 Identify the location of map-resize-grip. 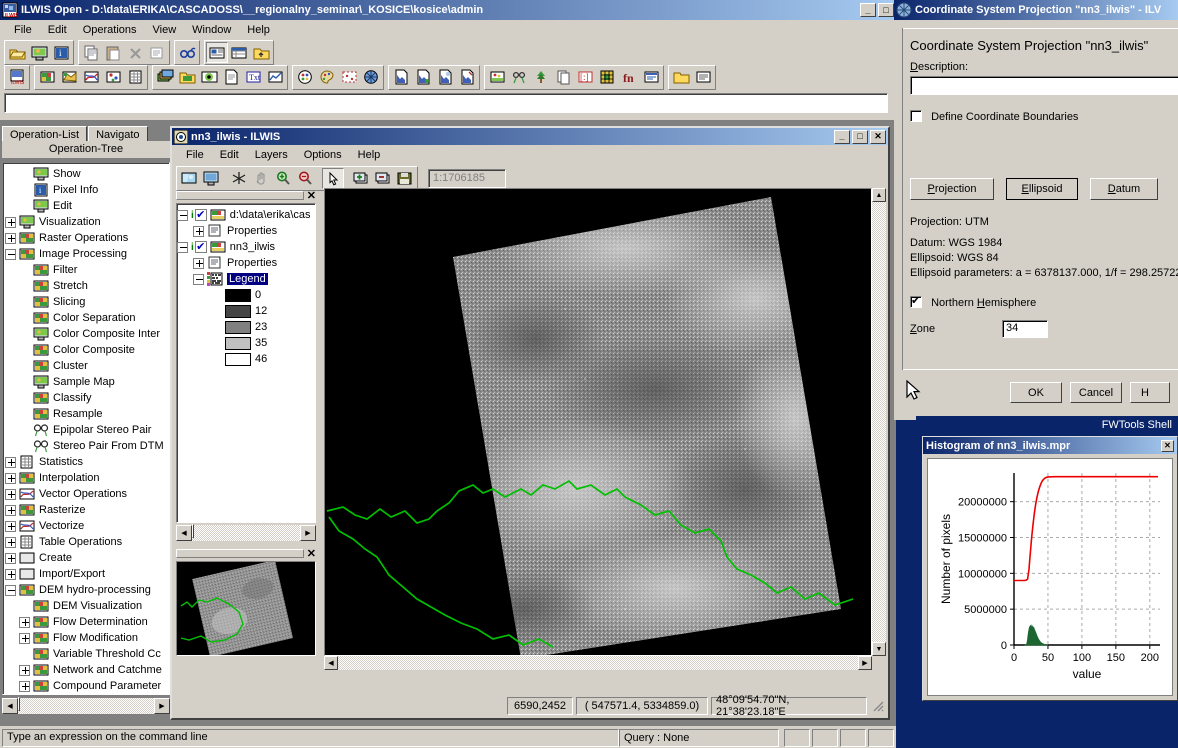
(878, 706).